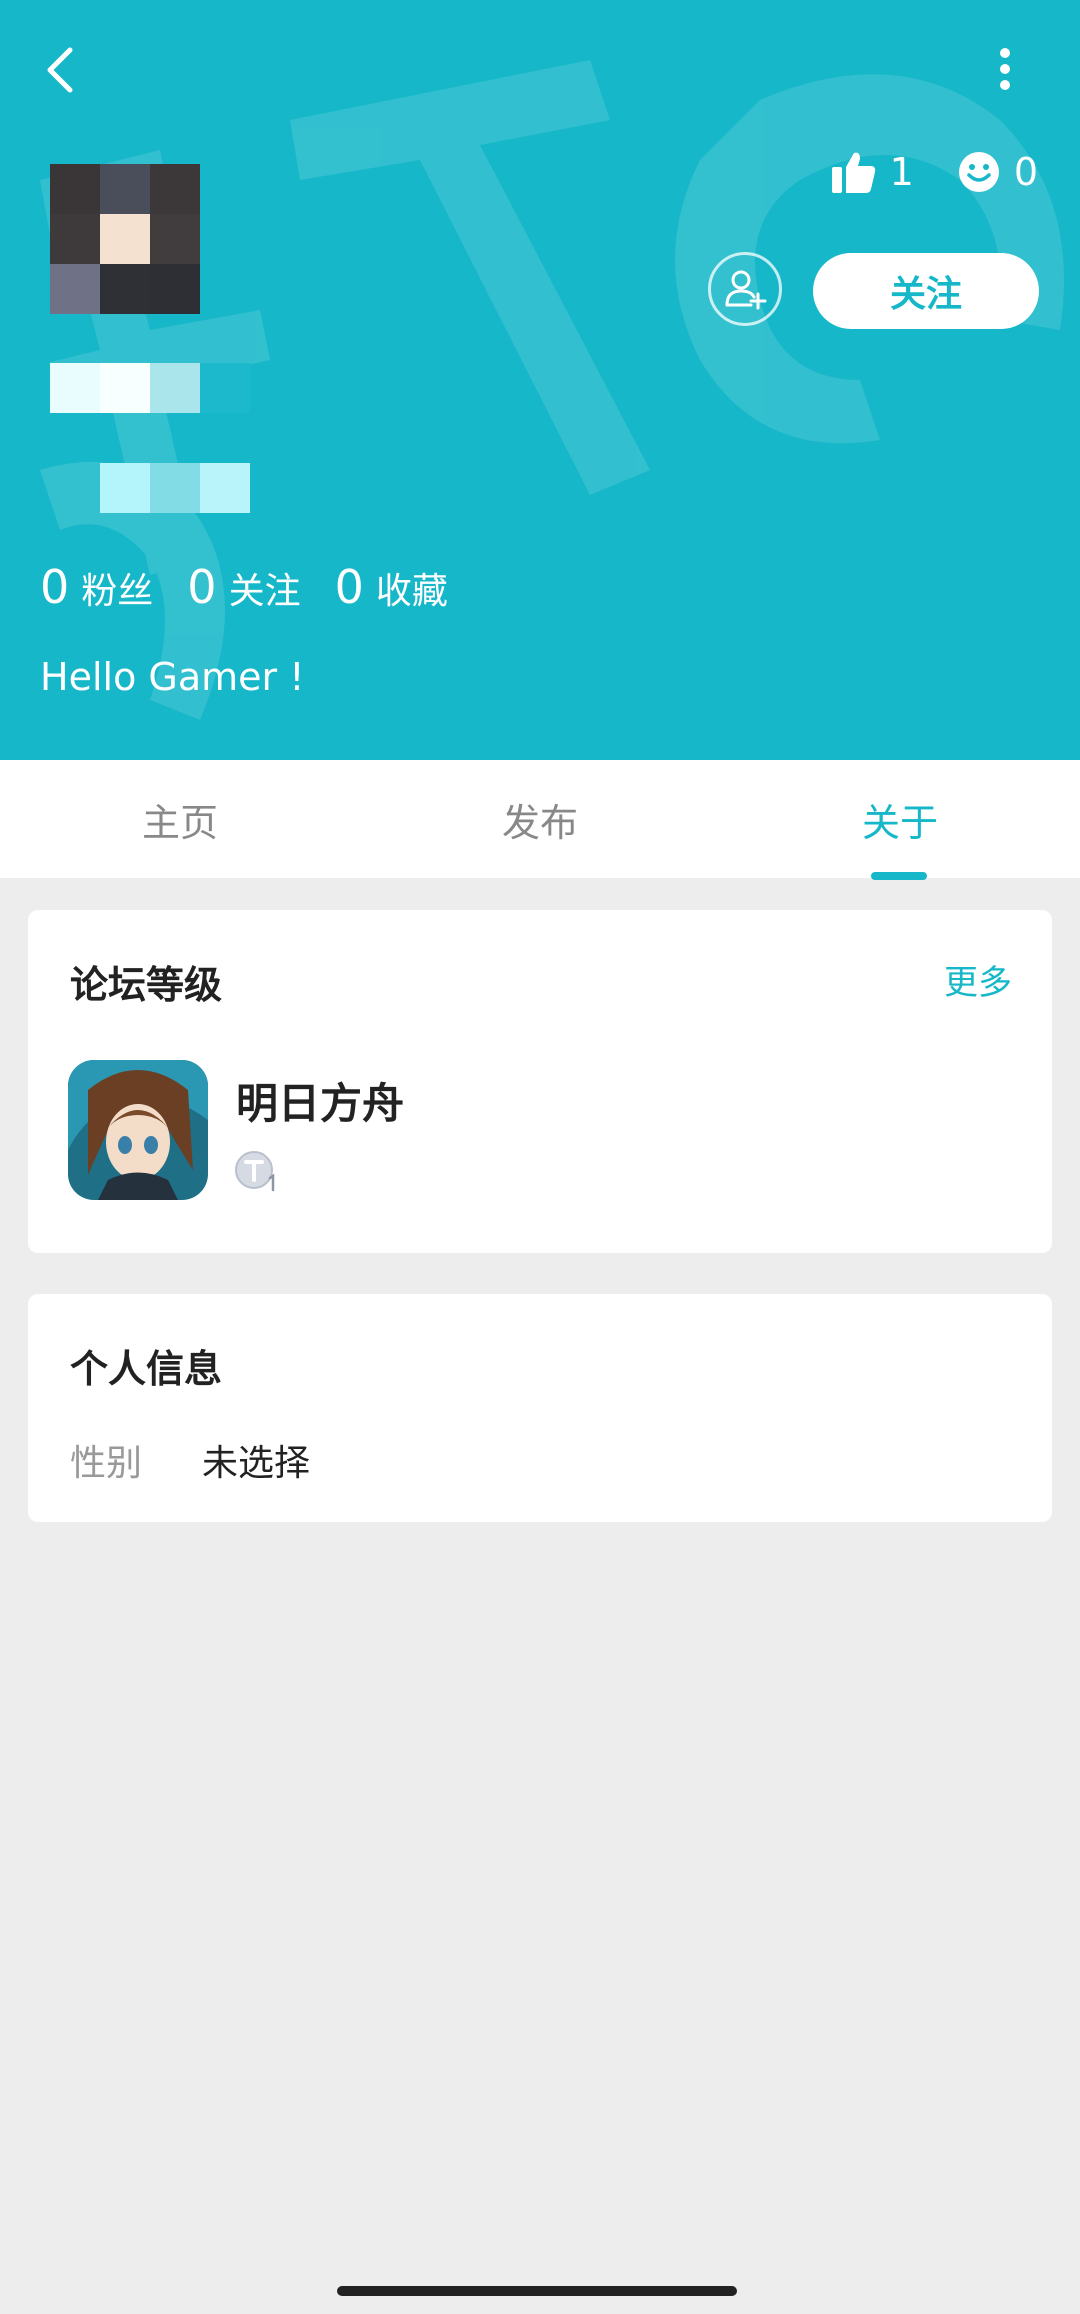 Image resolution: width=1080 pixels, height=2314 pixels. What do you see at coordinates (172, 677) in the screenshot?
I see `profile-bio: Hello Gamer !` at bounding box center [172, 677].